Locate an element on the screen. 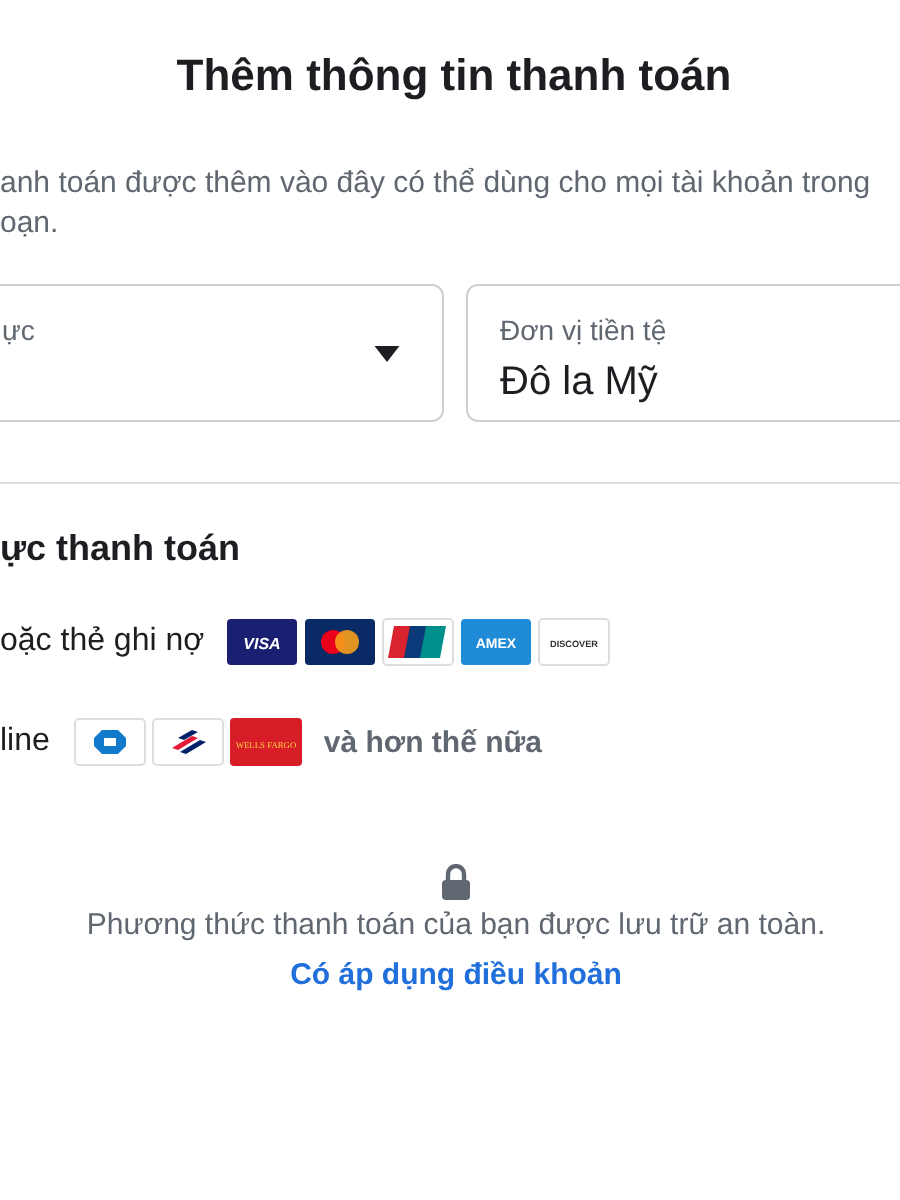 This screenshot has width=900, height=1200. lock-icon is located at coordinates (456, 882).